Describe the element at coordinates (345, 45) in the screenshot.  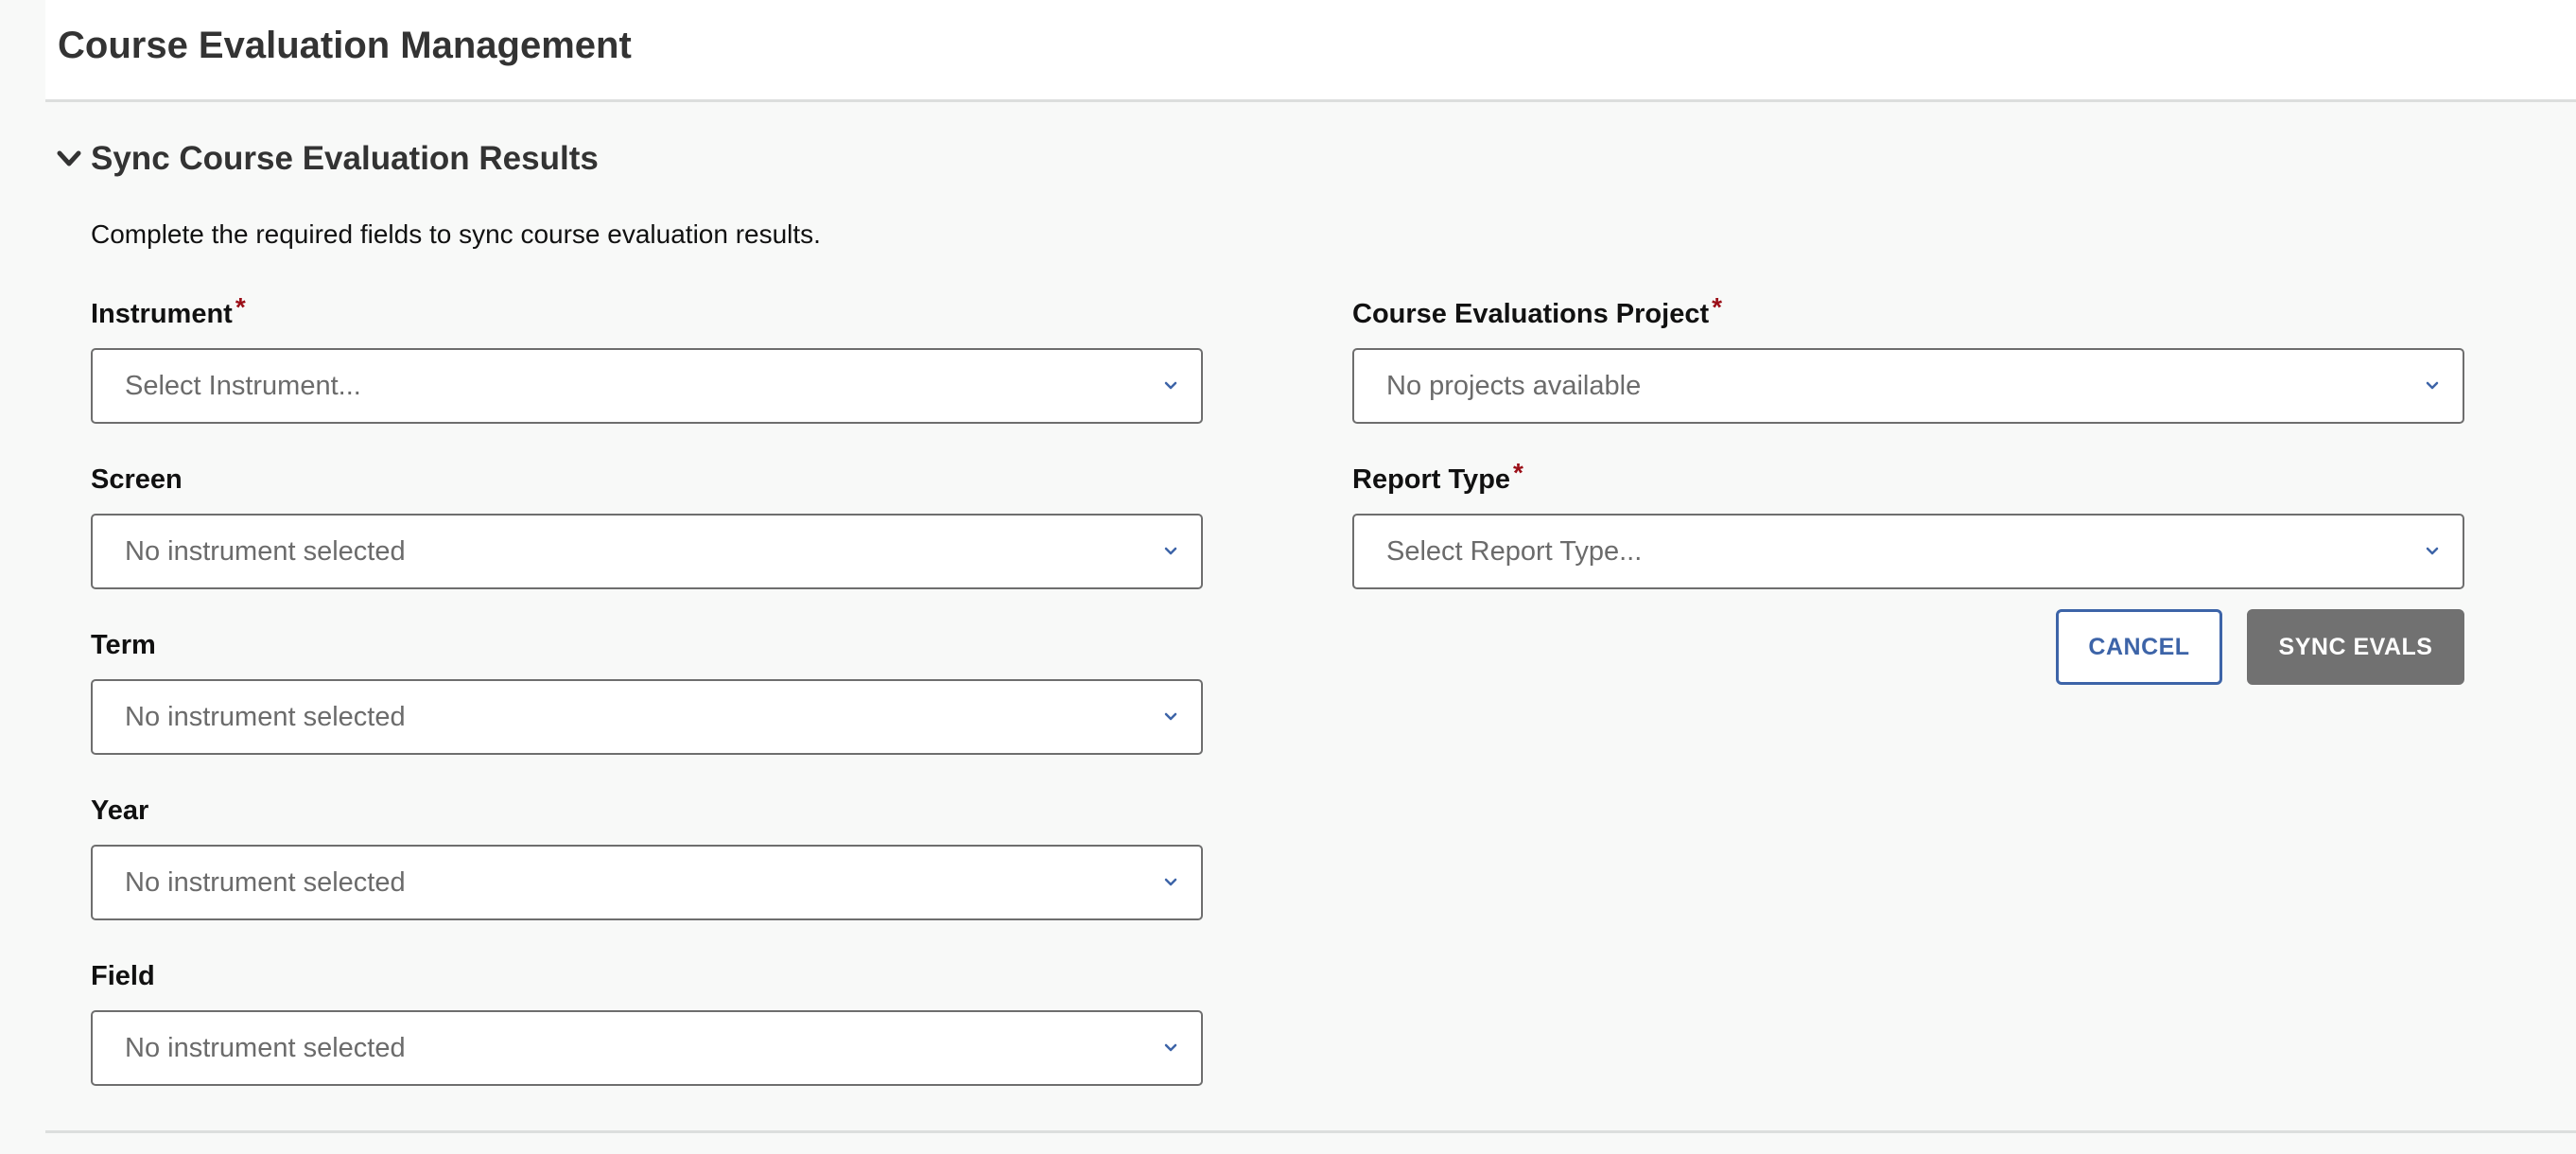
I see `page-title: Course Evaluation Management` at that location.